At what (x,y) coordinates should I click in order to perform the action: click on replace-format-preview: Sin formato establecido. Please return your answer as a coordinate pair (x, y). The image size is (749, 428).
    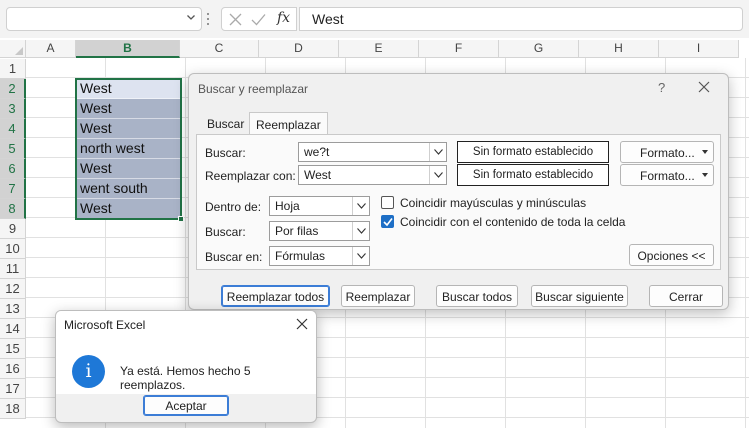
    Looking at the image, I should click on (533, 175).